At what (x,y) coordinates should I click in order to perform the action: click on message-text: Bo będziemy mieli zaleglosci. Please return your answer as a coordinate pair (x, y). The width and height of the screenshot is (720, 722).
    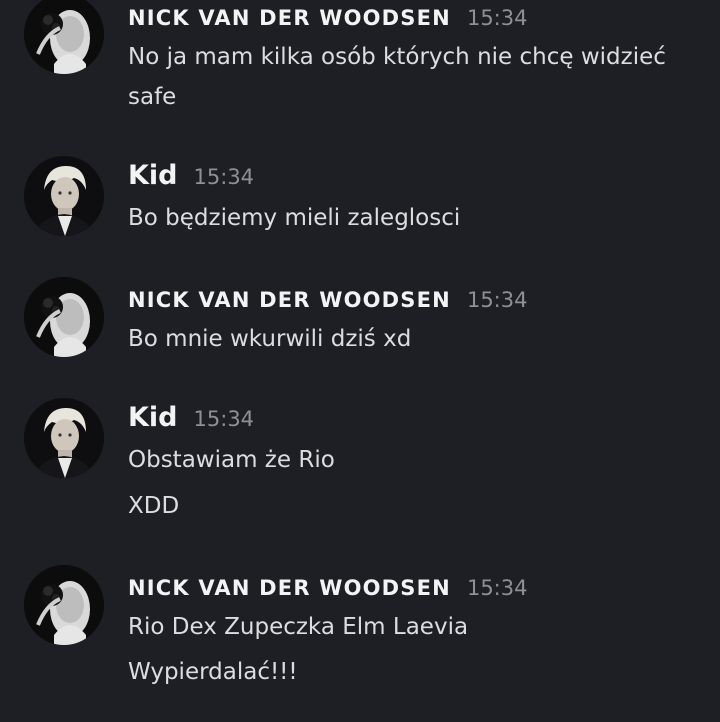
    Looking at the image, I should click on (294, 218).